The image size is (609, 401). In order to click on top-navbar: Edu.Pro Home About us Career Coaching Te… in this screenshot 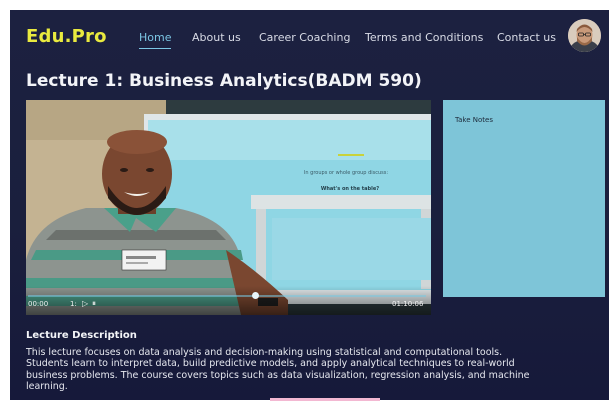, I will do `click(309, 37)`.